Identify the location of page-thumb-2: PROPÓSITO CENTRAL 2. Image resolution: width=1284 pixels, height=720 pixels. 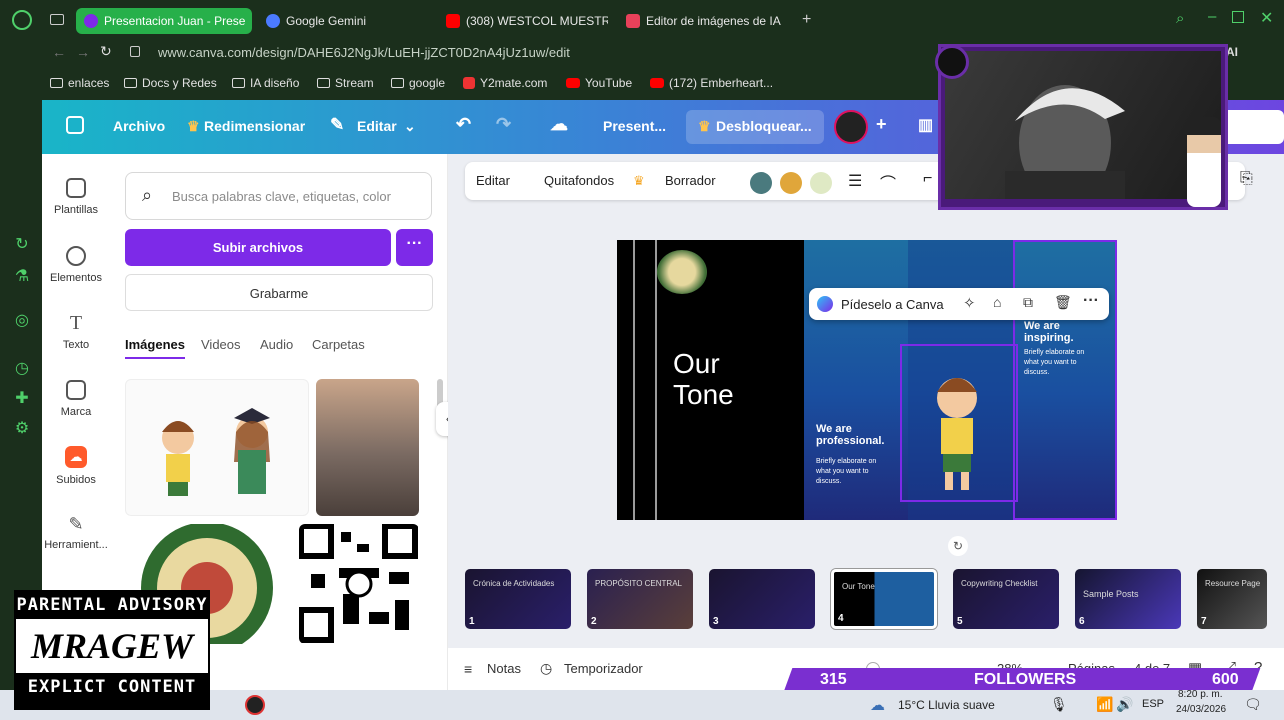
(640, 599).